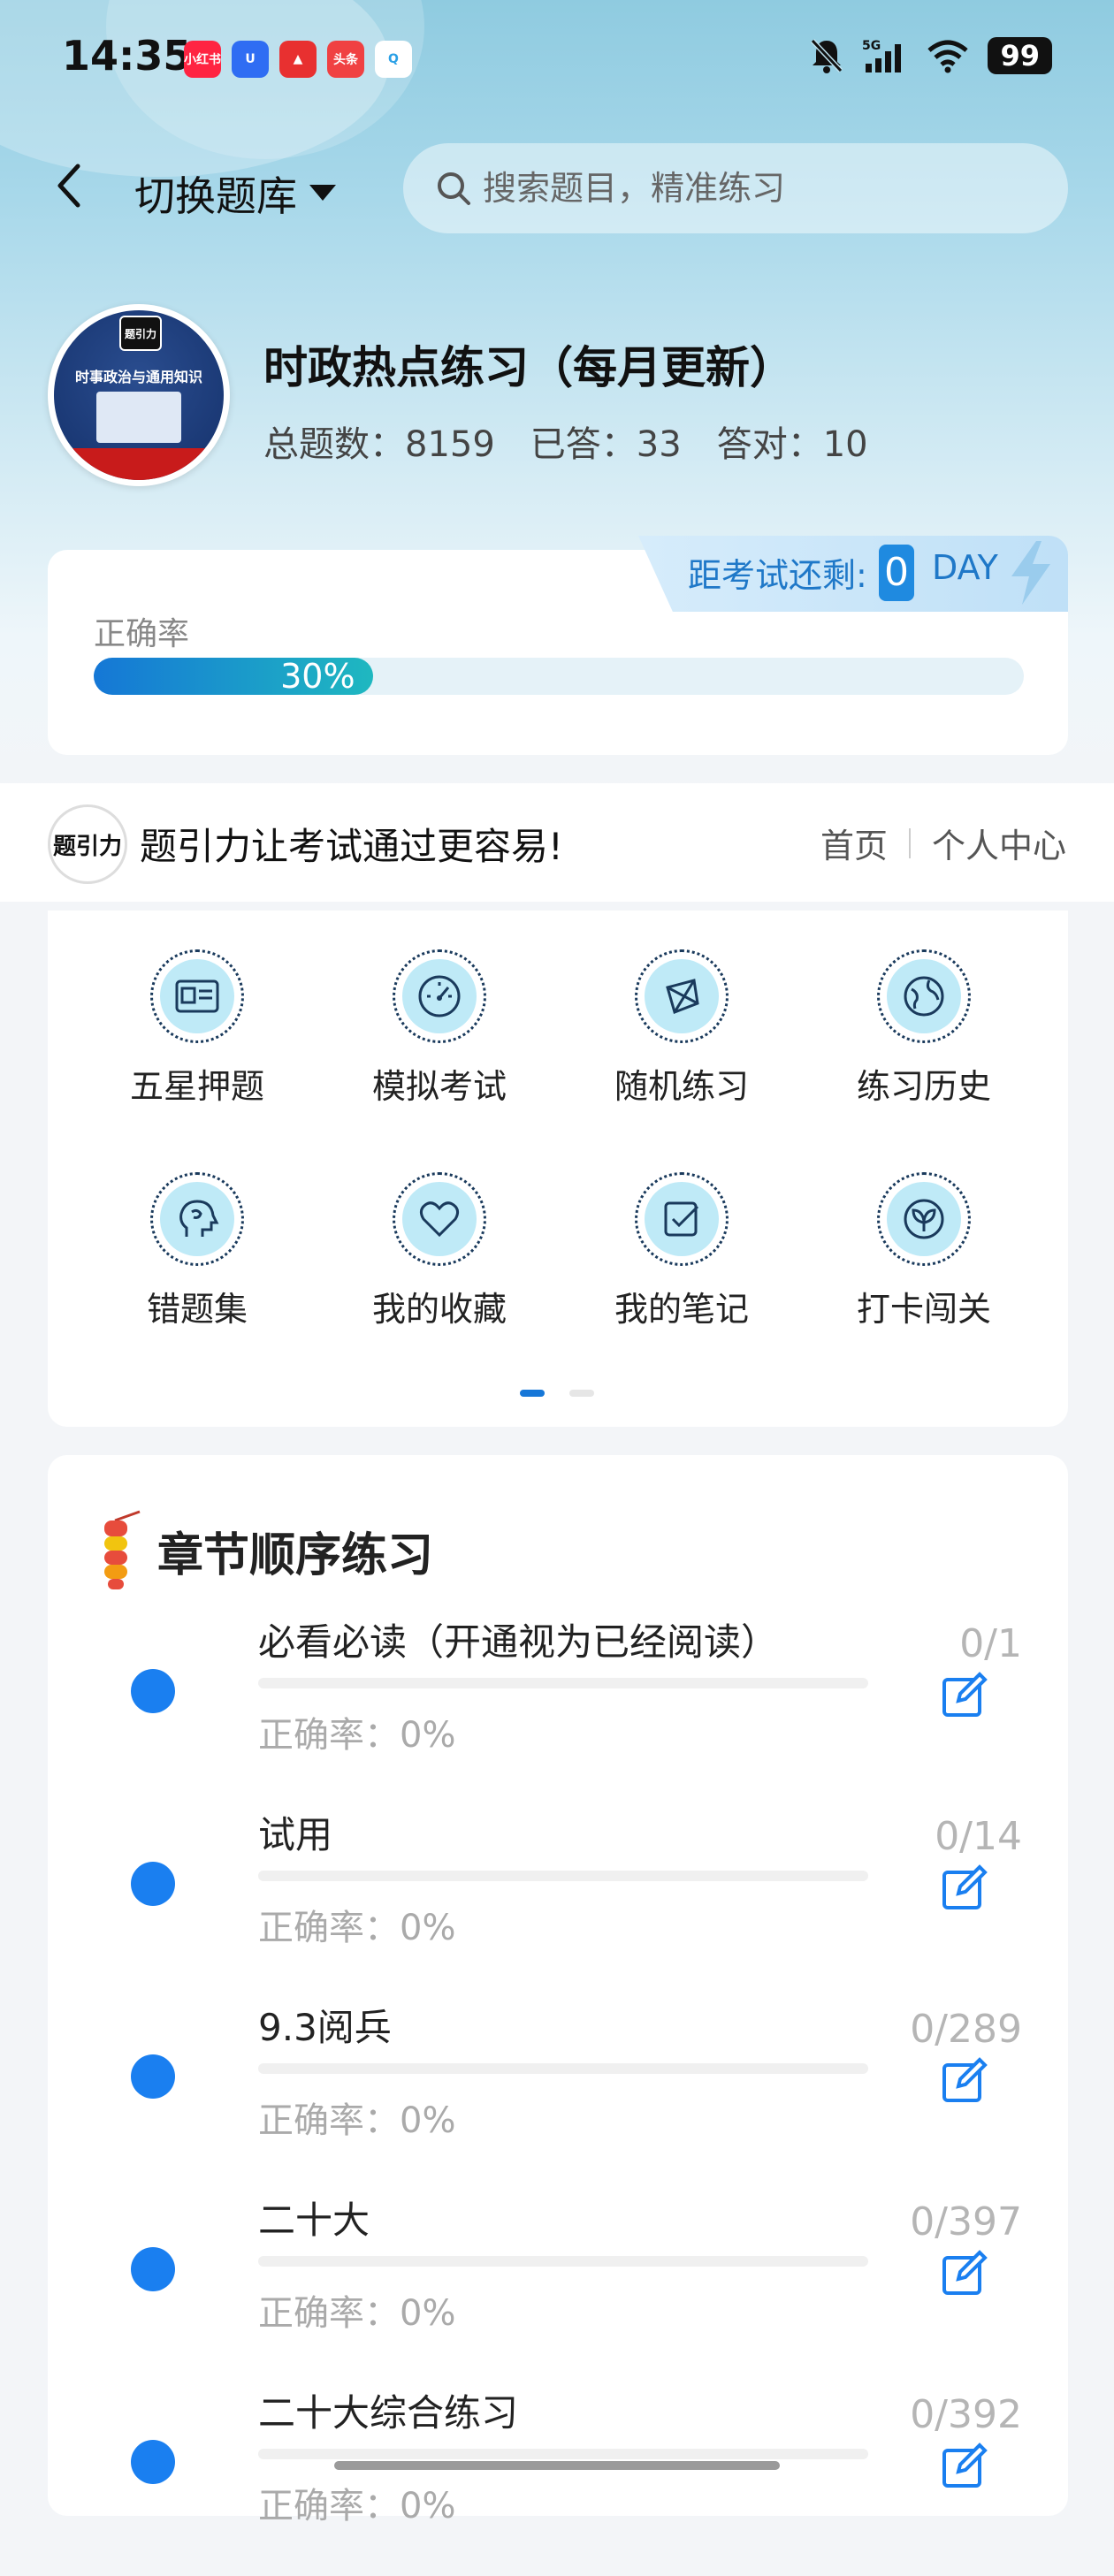 The width and height of the screenshot is (1114, 2576). What do you see at coordinates (197, 1309) in the screenshot?
I see `func-label: 错题集` at bounding box center [197, 1309].